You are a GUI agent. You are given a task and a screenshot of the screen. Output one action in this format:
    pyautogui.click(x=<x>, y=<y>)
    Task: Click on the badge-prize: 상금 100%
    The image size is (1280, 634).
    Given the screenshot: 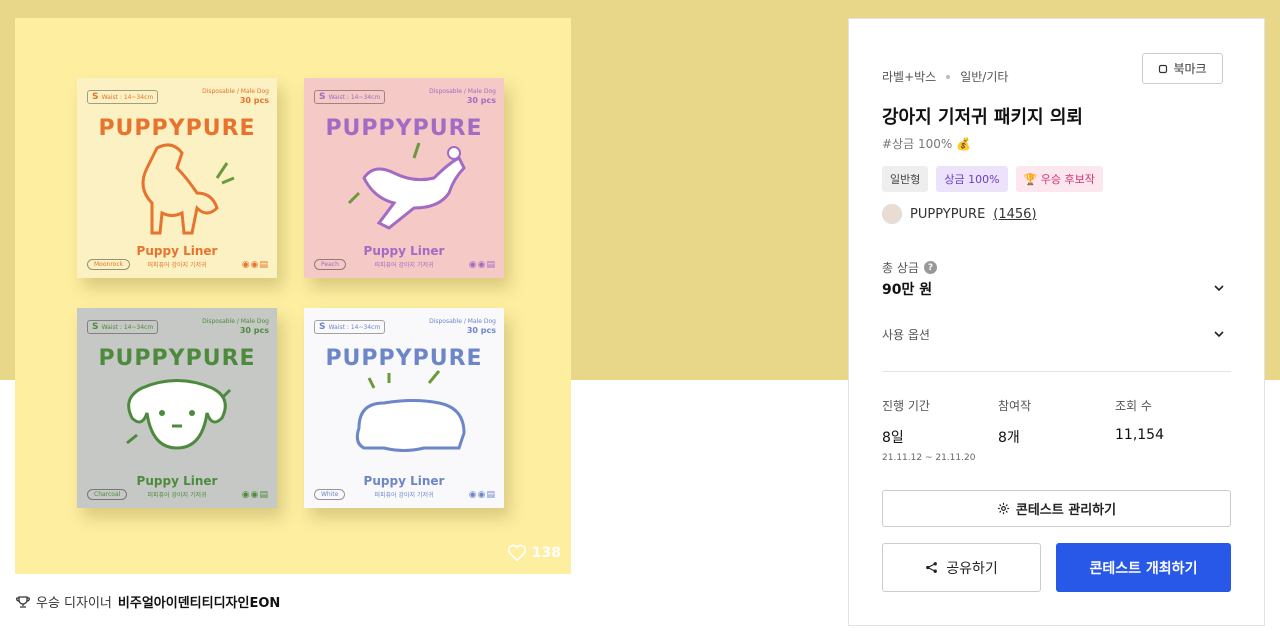 What is the action you would take?
    pyautogui.click(x=972, y=179)
    